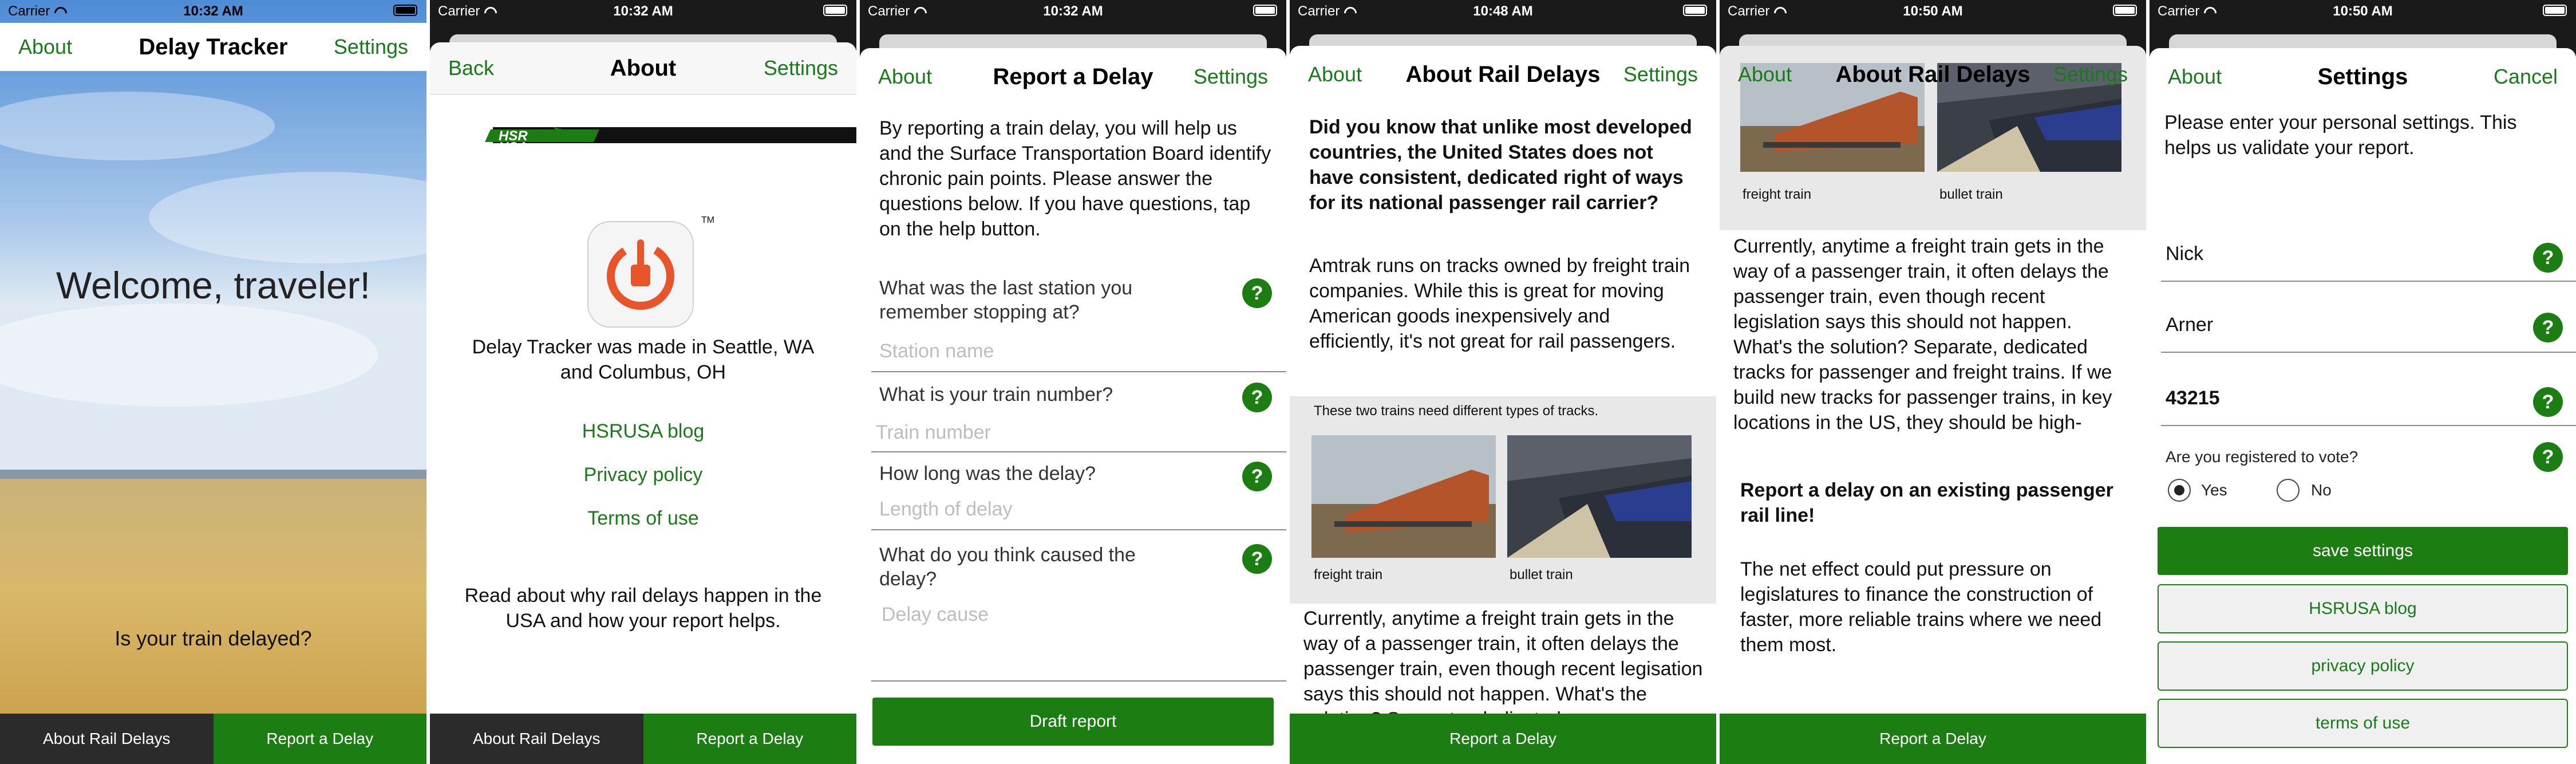  Describe the element at coordinates (513, 141) in the screenshot. I see `logo-text: HSR USA` at that location.